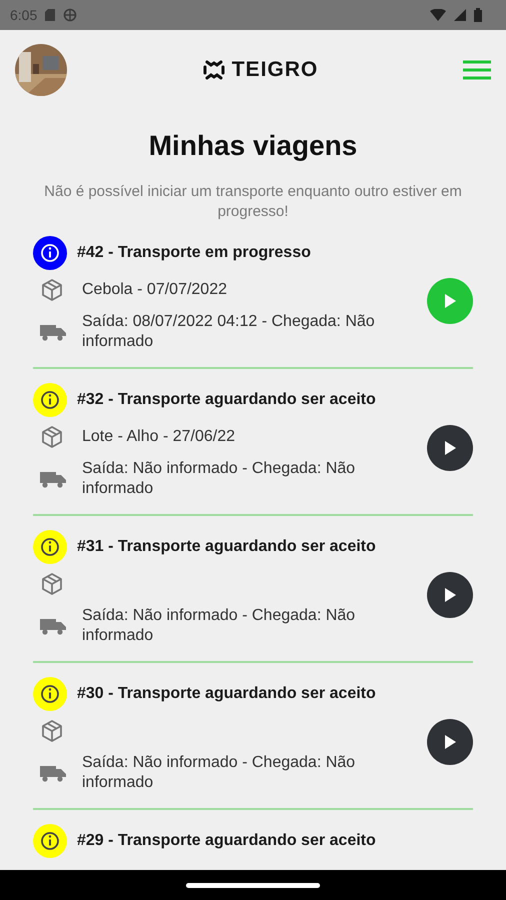 This screenshot has width=506, height=900. I want to click on status-time: 6:05, so click(24, 15).